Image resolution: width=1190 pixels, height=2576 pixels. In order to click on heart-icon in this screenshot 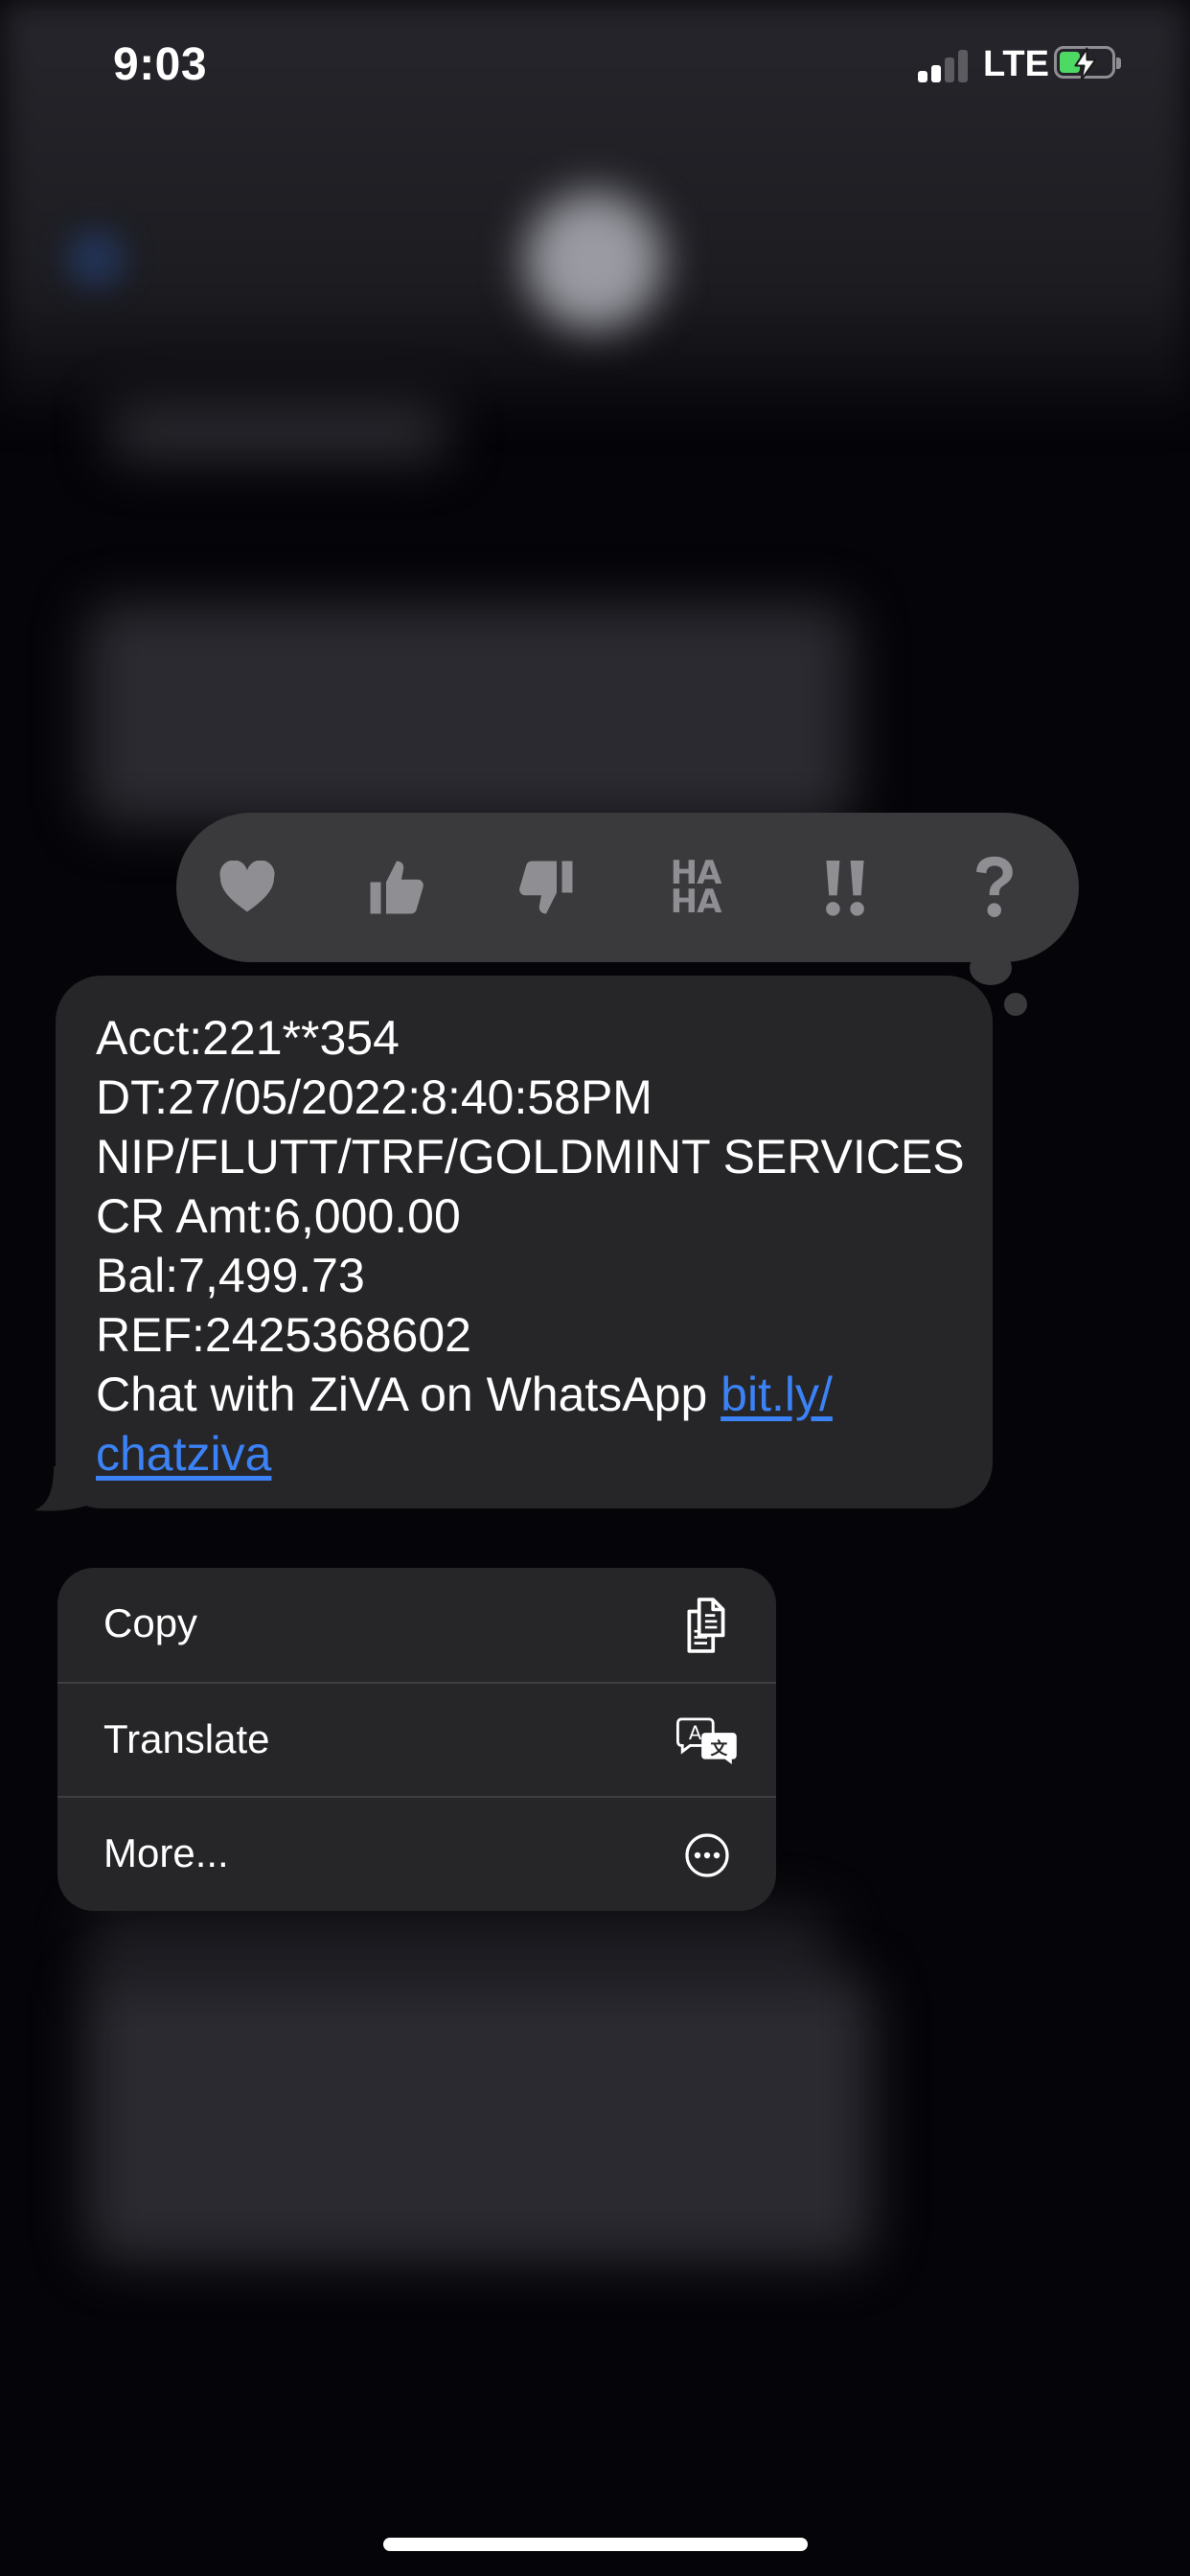, I will do `click(247, 887)`.